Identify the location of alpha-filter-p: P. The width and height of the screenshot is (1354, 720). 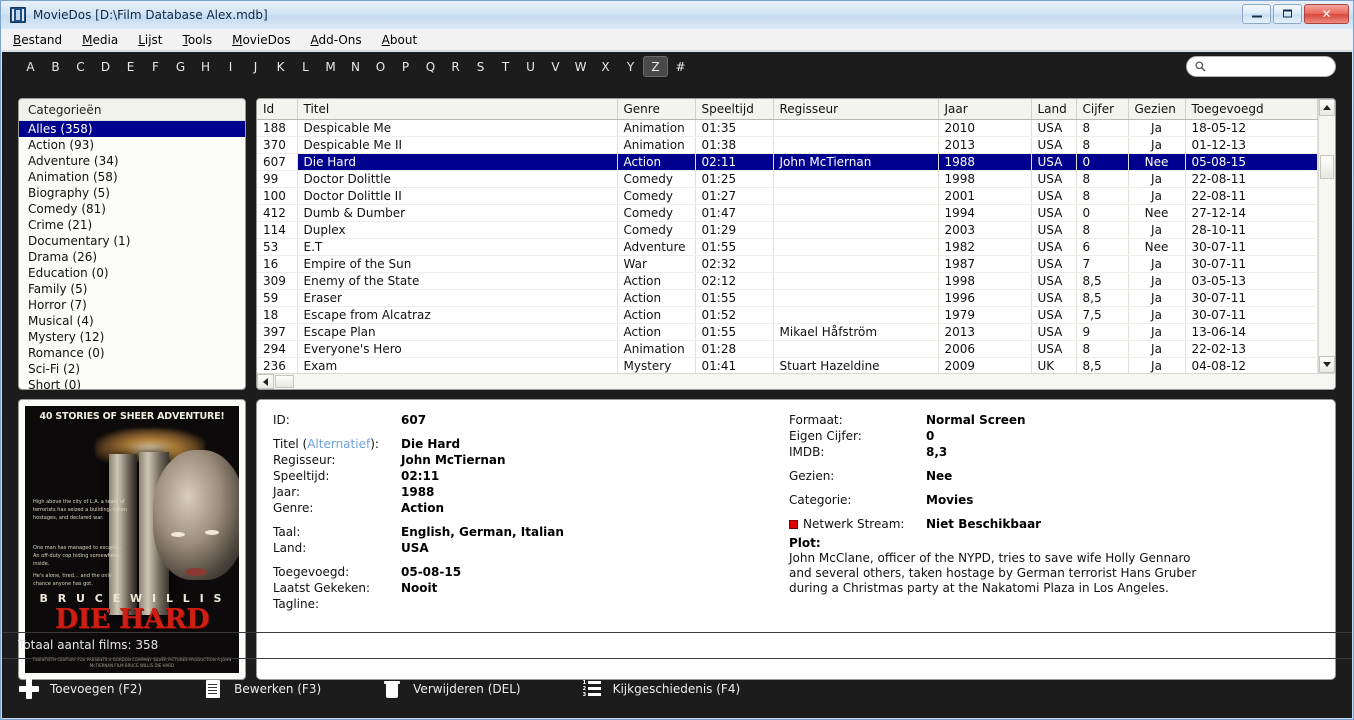
(405, 66).